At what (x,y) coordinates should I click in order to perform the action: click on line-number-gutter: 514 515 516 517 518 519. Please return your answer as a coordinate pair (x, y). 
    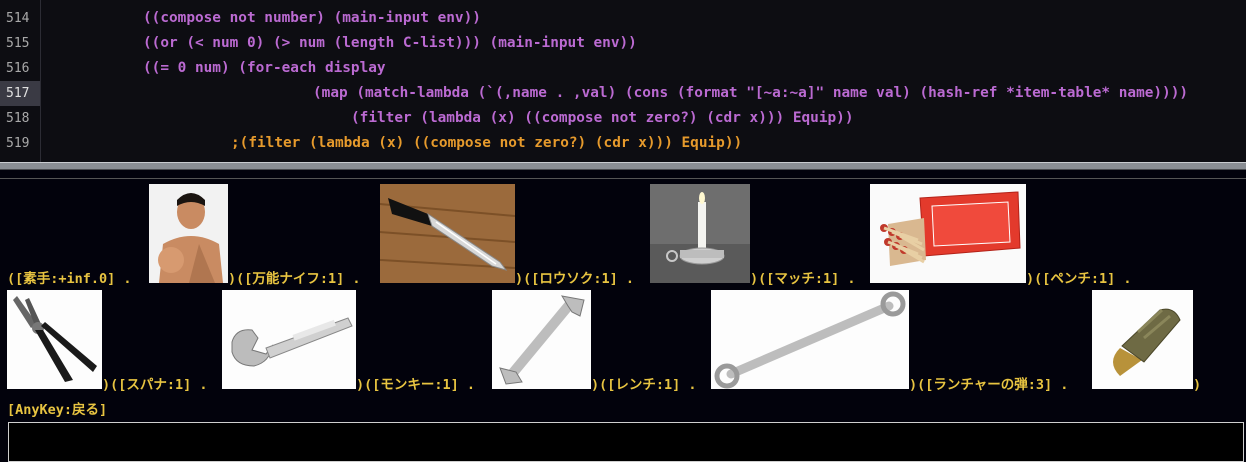
    Looking at the image, I should click on (20, 81).